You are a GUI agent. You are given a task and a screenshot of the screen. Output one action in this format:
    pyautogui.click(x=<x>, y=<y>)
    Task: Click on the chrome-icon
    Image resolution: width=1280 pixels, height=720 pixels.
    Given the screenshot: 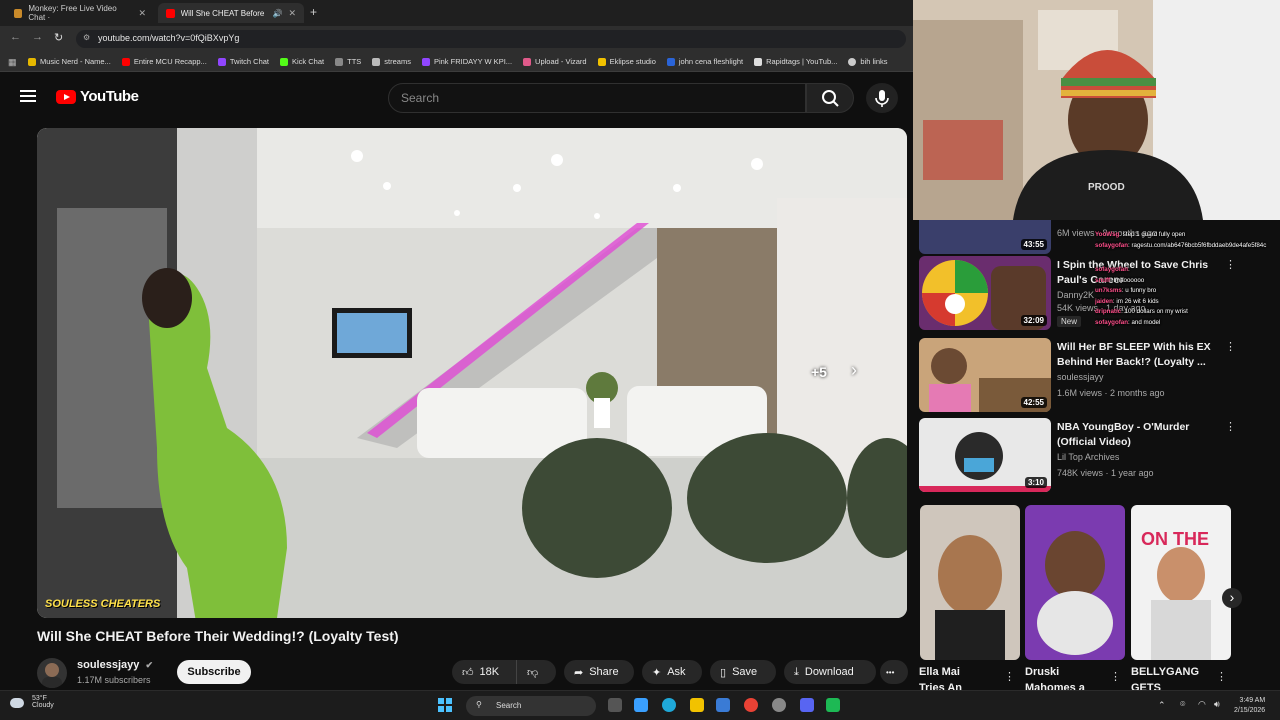 What is the action you would take?
    pyautogui.click(x=751, y=705)
    